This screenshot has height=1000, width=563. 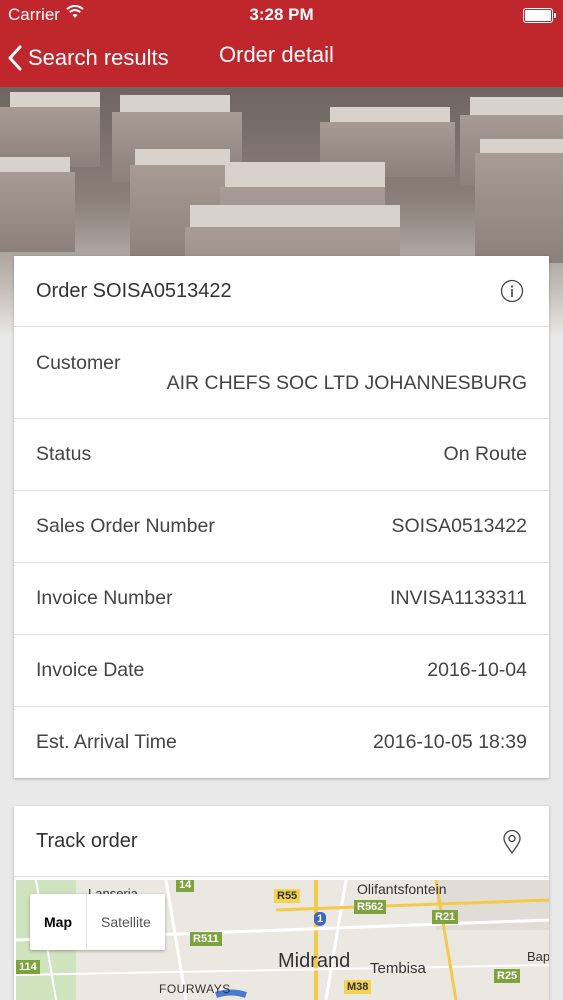 What do you see at coordinates (507, 976) in the screenshot?
I see `road-shield-r25: R25` at bounding box center [507, 976].